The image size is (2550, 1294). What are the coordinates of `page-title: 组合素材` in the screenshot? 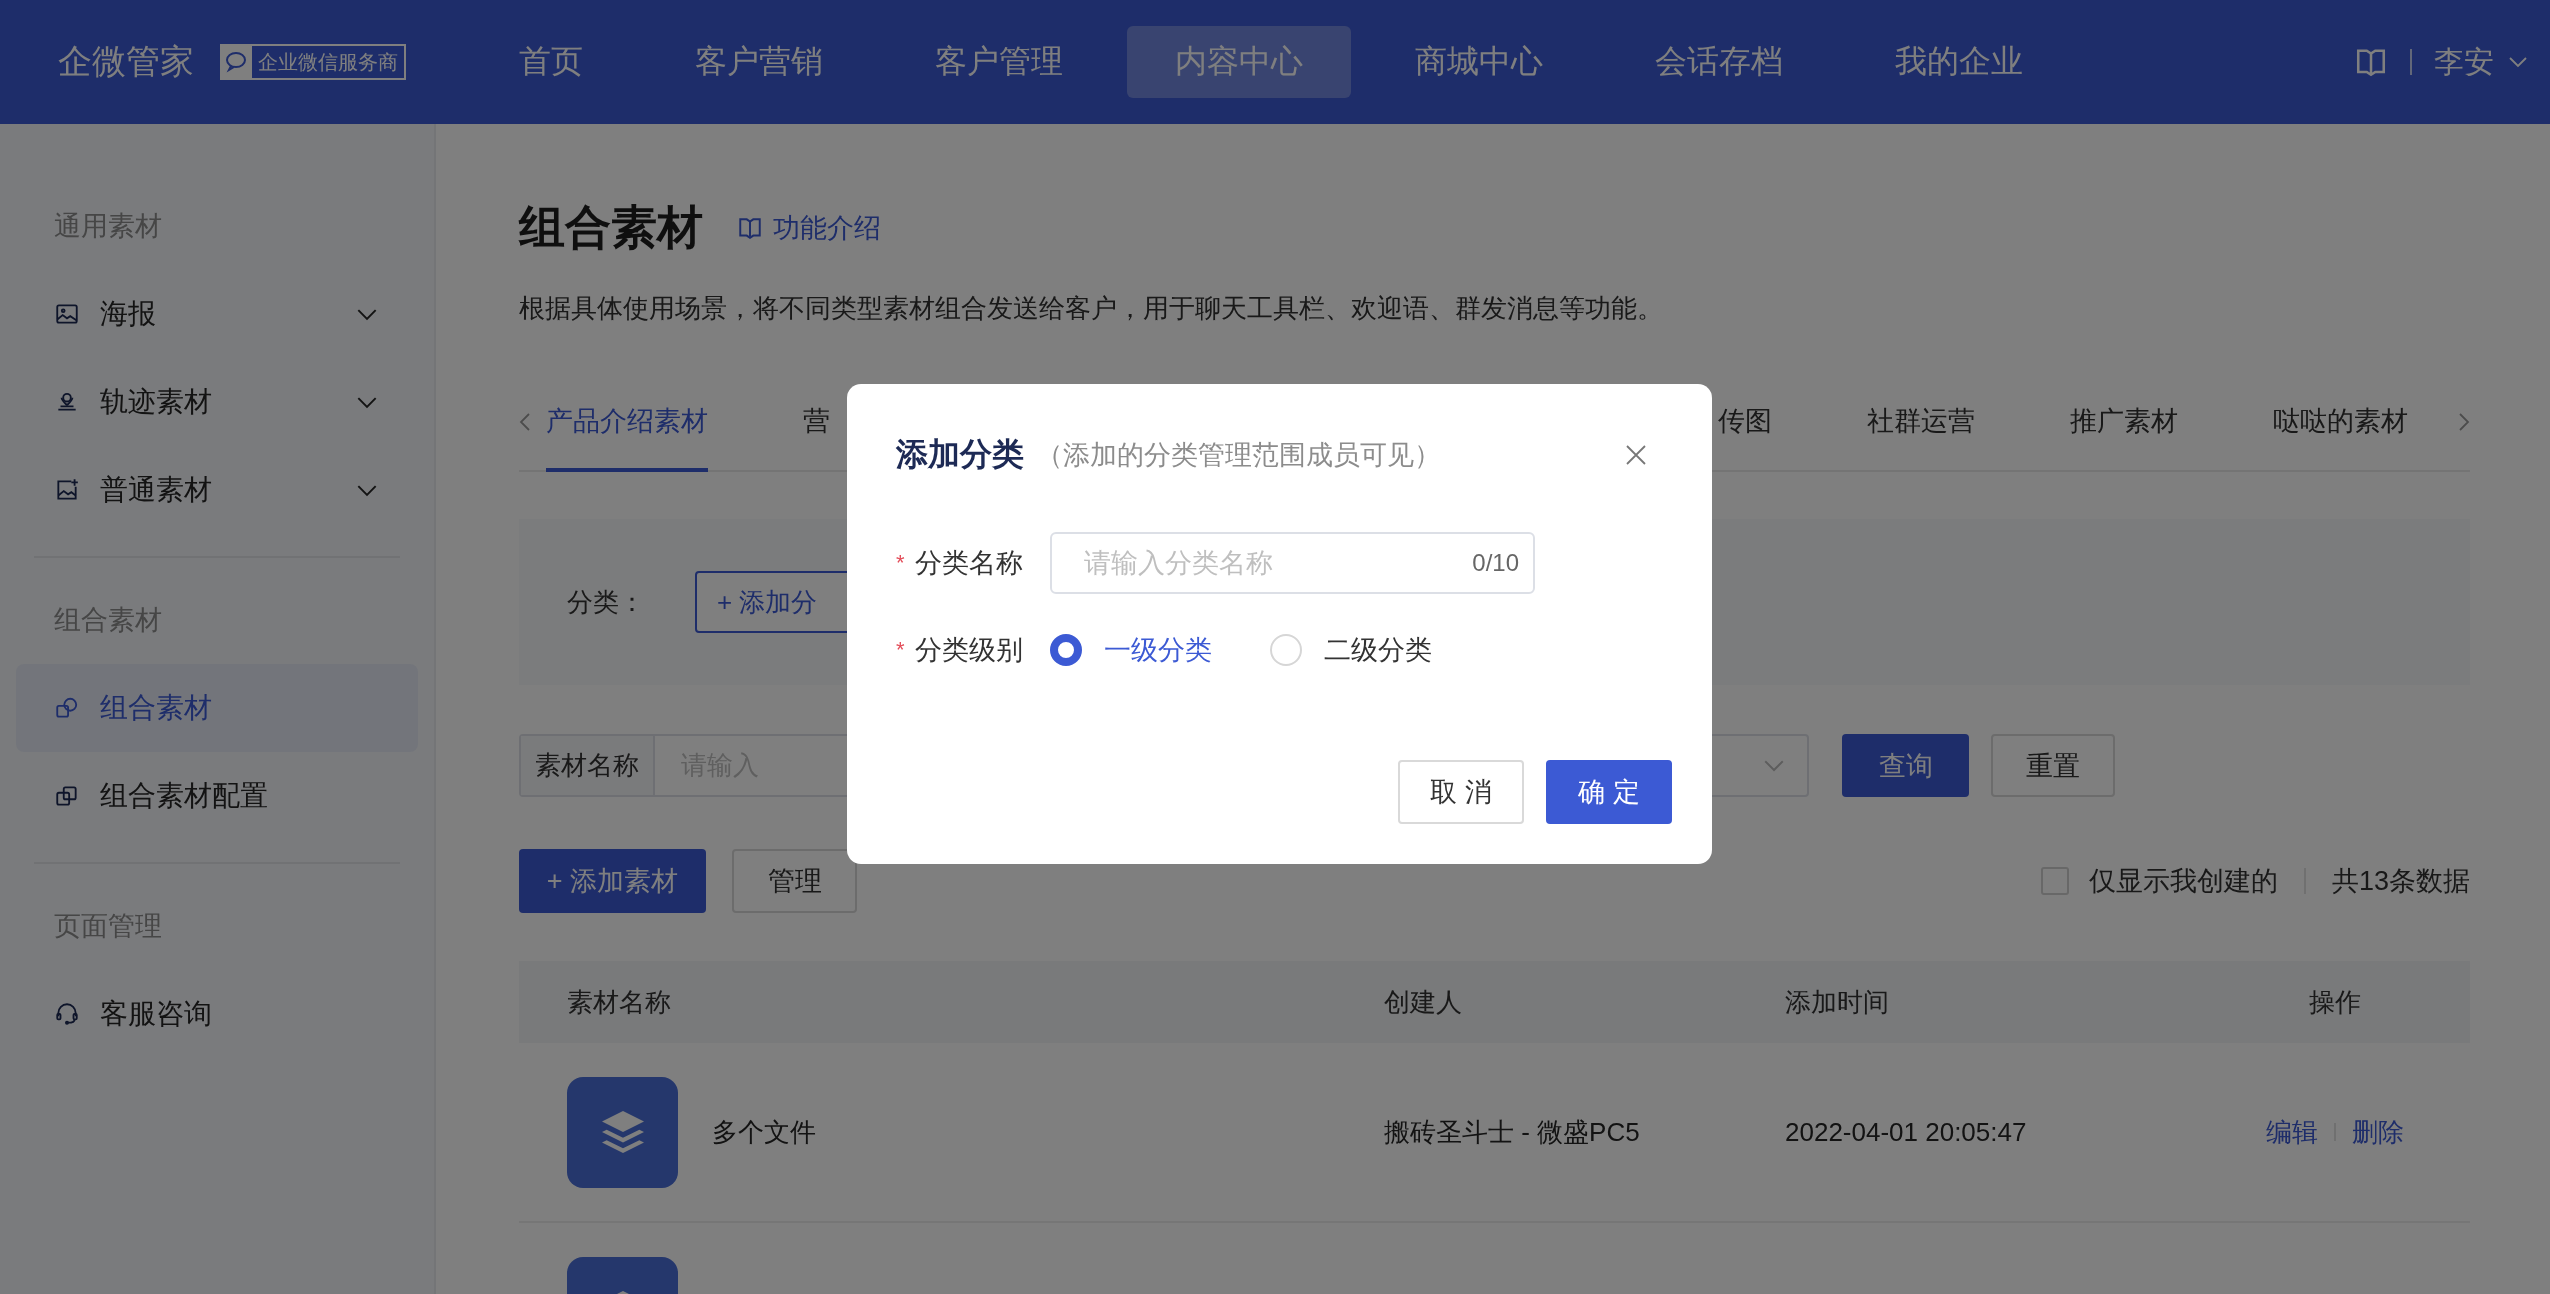 It's located at (611, 227).